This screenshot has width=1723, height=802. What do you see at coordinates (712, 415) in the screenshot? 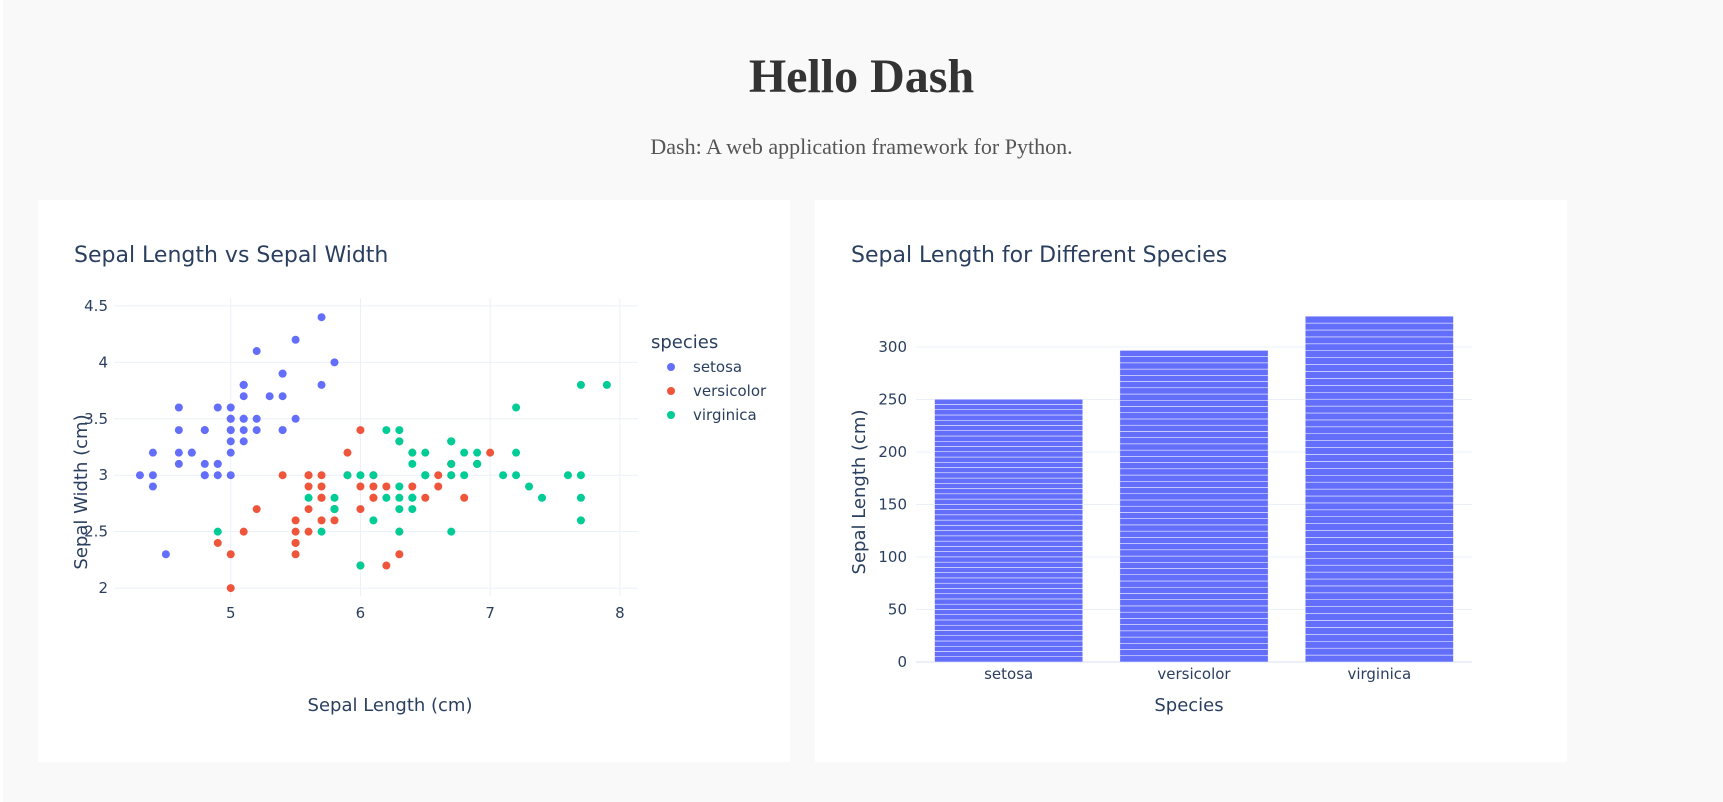
I see `legend-item-virginica: virginica` at bounding box center [712, 415].